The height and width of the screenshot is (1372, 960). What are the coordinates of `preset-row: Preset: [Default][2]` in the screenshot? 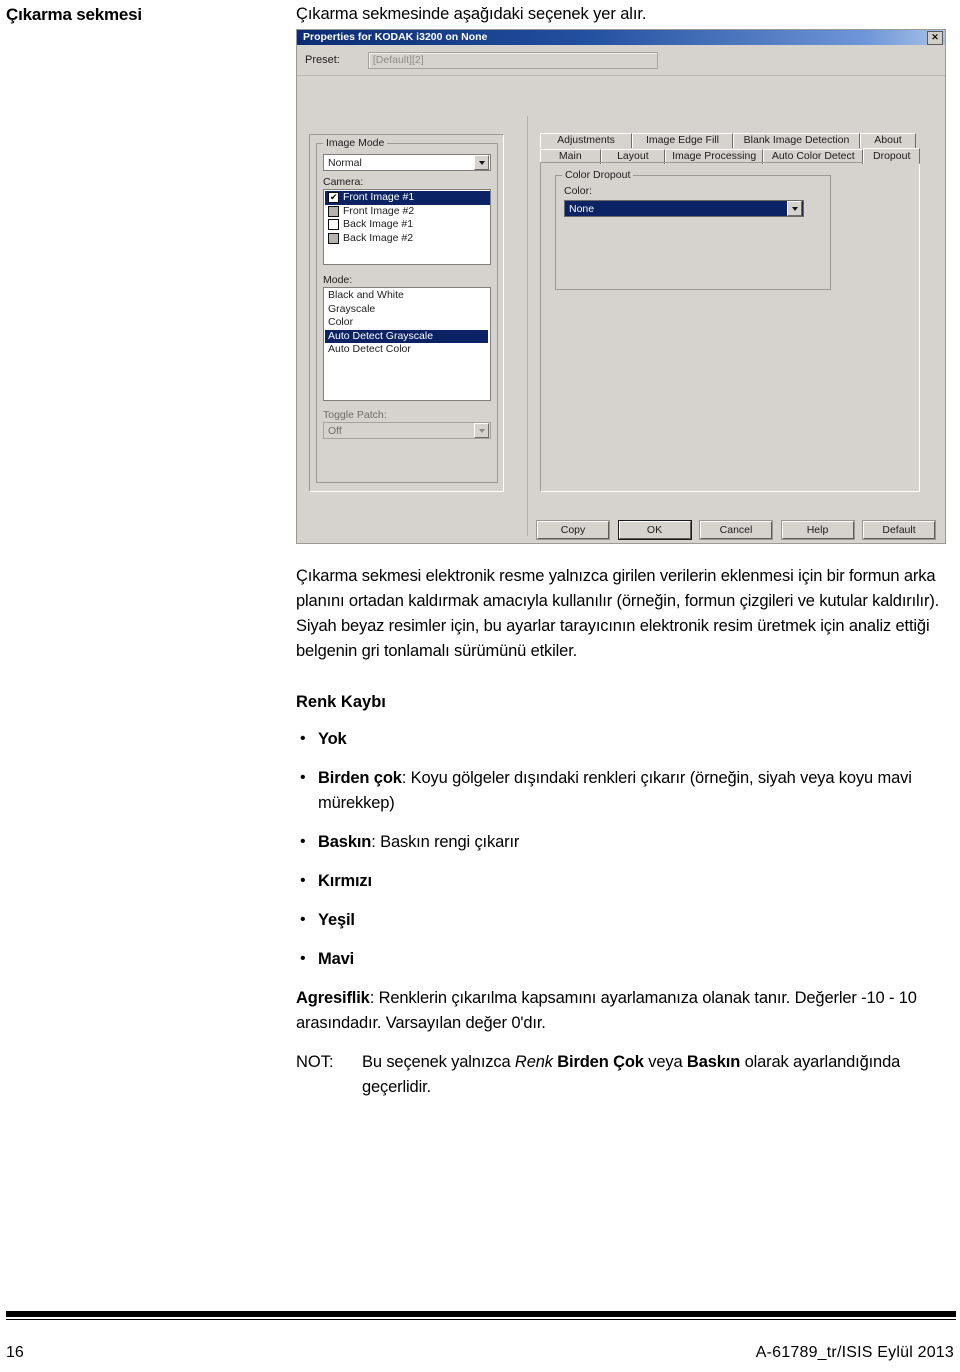 It's located at (621, 60).